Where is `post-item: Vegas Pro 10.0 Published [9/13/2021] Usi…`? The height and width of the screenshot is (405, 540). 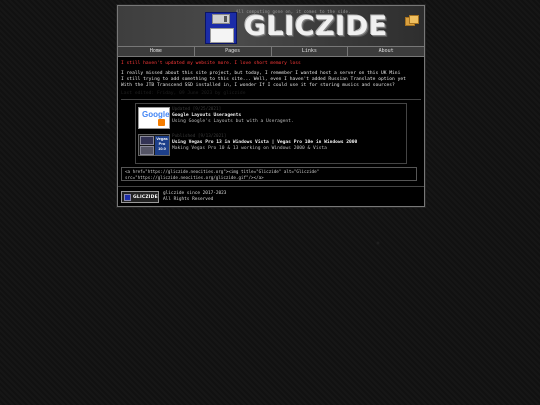
post-item: Vegas Pro 10.0 Published [9/13/2021] Usi… is located at coordinates (271, 147).